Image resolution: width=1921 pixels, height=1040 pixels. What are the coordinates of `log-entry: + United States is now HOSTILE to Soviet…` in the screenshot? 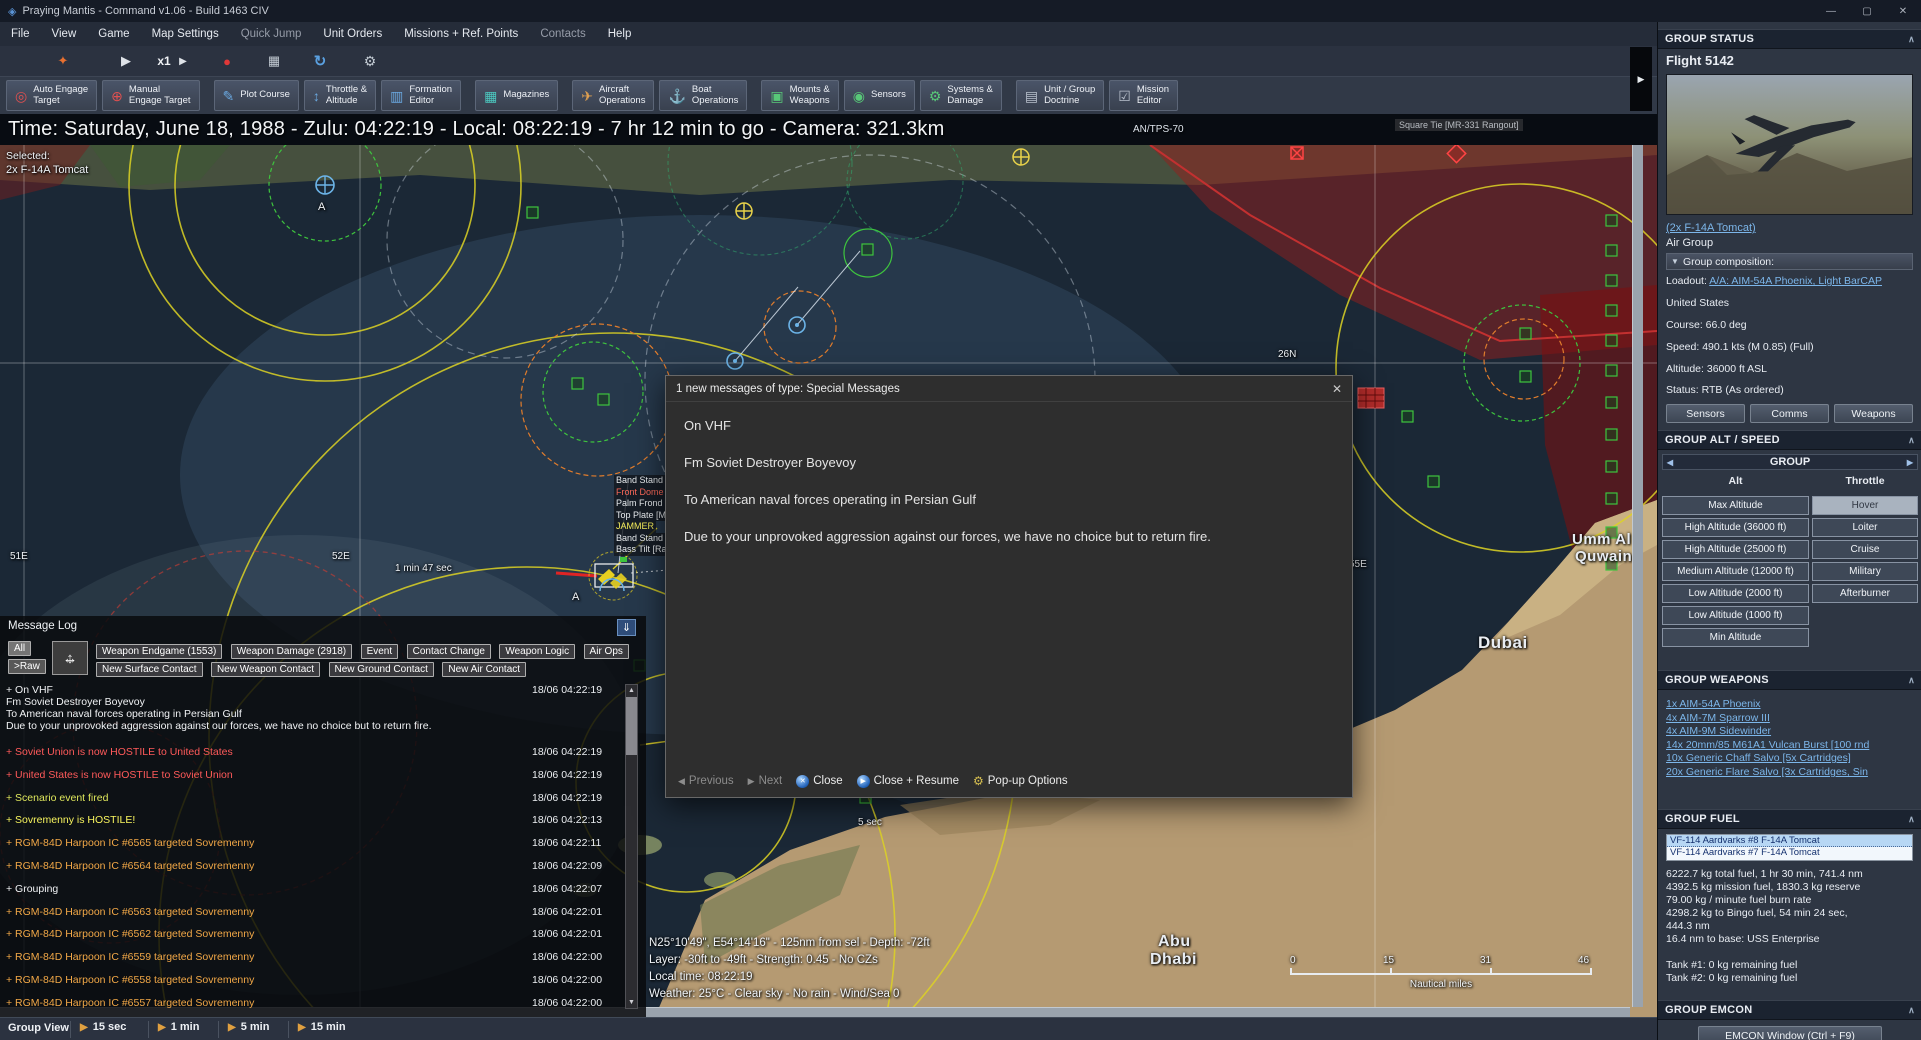 It's located at (323, 774).